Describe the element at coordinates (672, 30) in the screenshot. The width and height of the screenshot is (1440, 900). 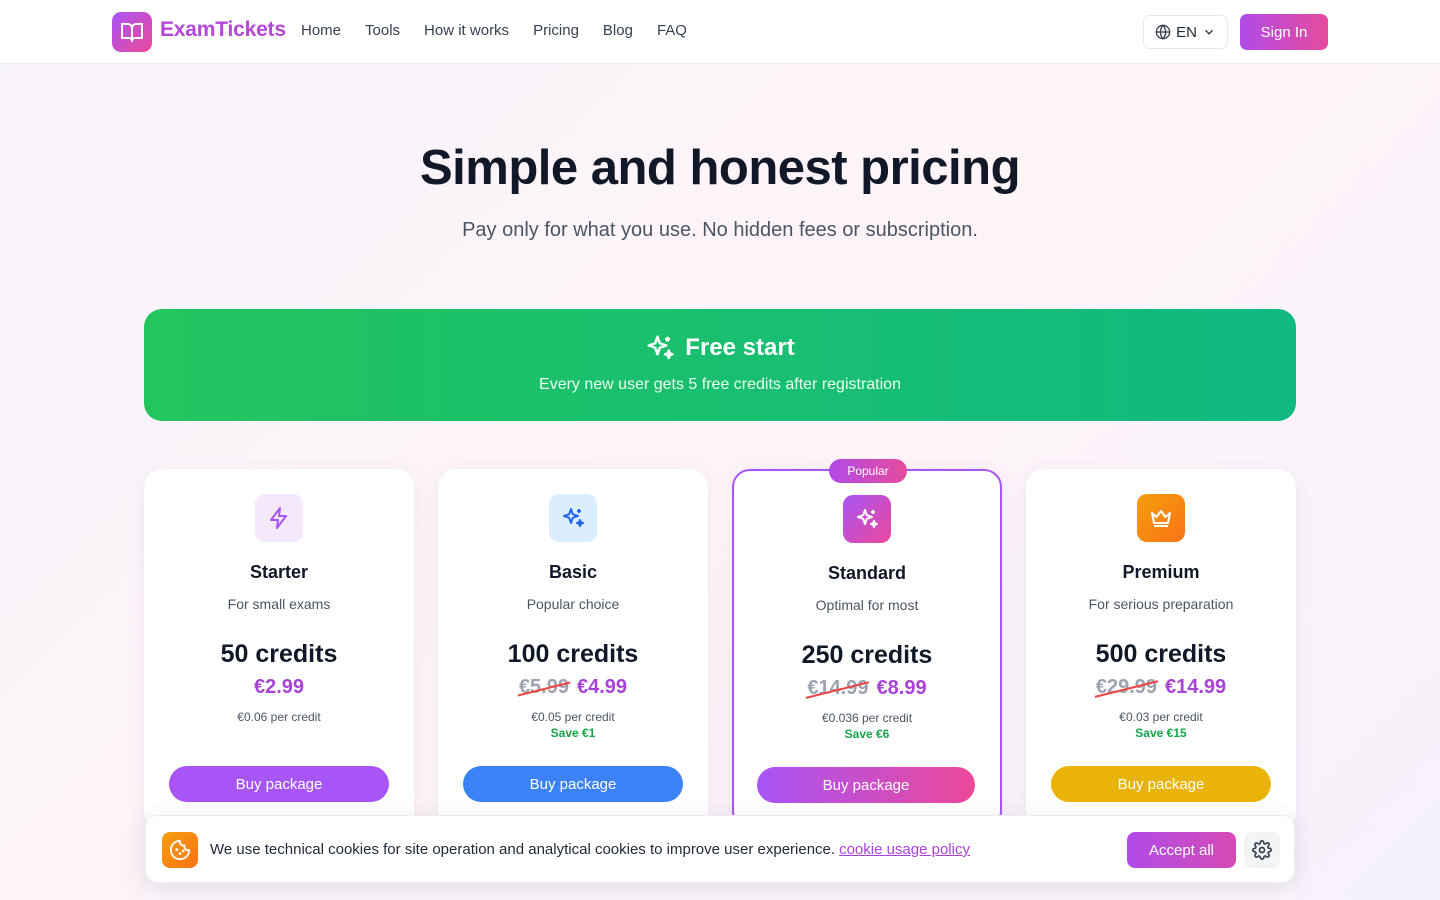
I see `nav-faq: FAQ` at that location.